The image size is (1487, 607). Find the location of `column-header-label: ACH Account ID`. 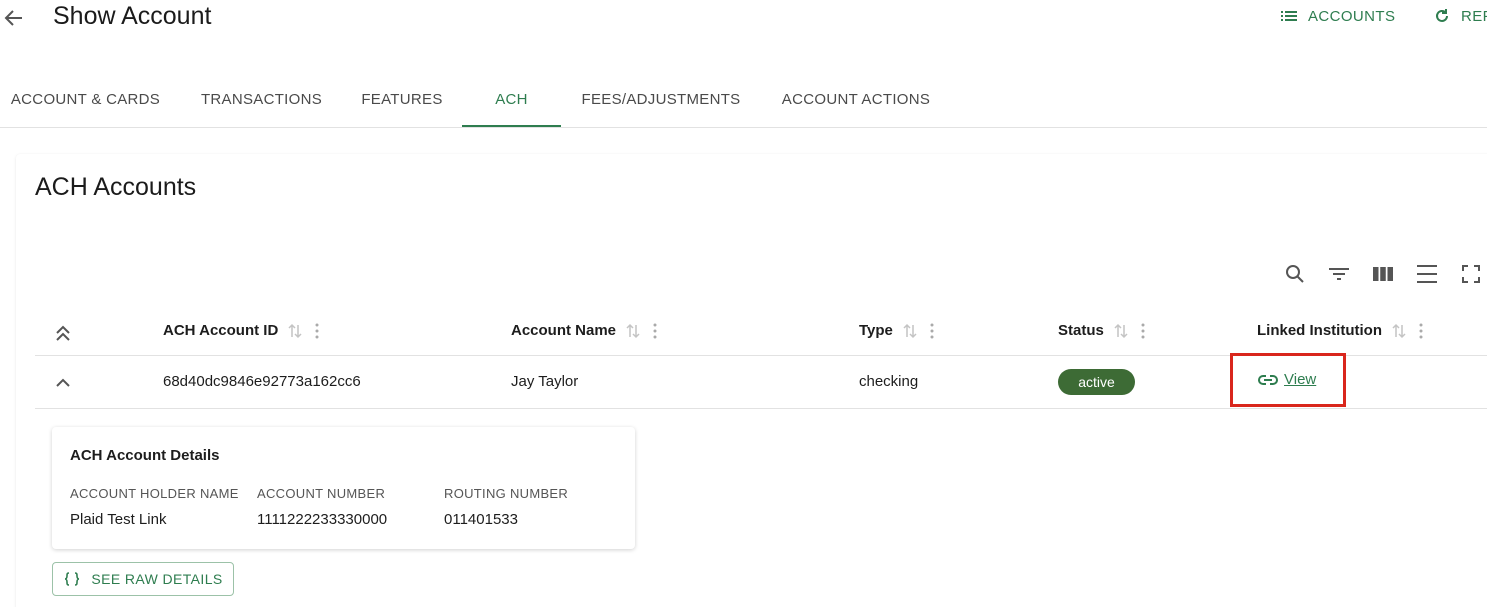

column-header-label: ACH Account ID is located at coordinates (221, 330).